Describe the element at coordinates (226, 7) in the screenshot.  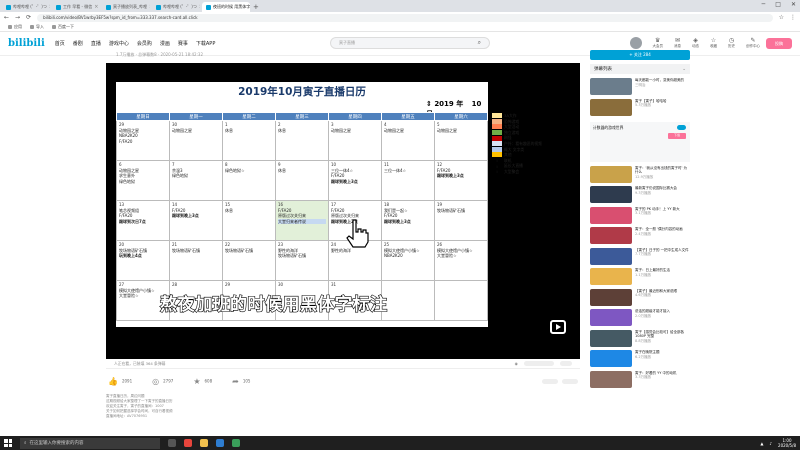
I see `browser-tab: 夜班的时候 用黑体字标注×` at that location.